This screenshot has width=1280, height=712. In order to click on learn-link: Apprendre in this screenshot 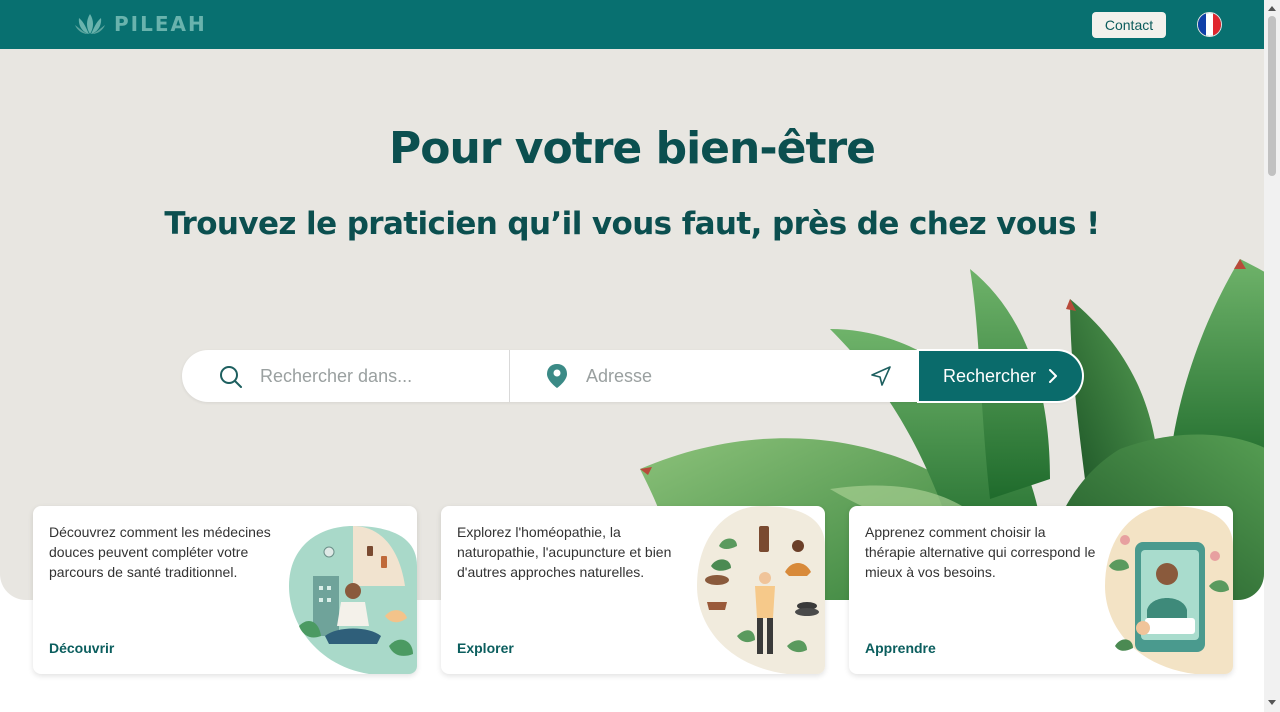, I will do `click(900, 648)`.